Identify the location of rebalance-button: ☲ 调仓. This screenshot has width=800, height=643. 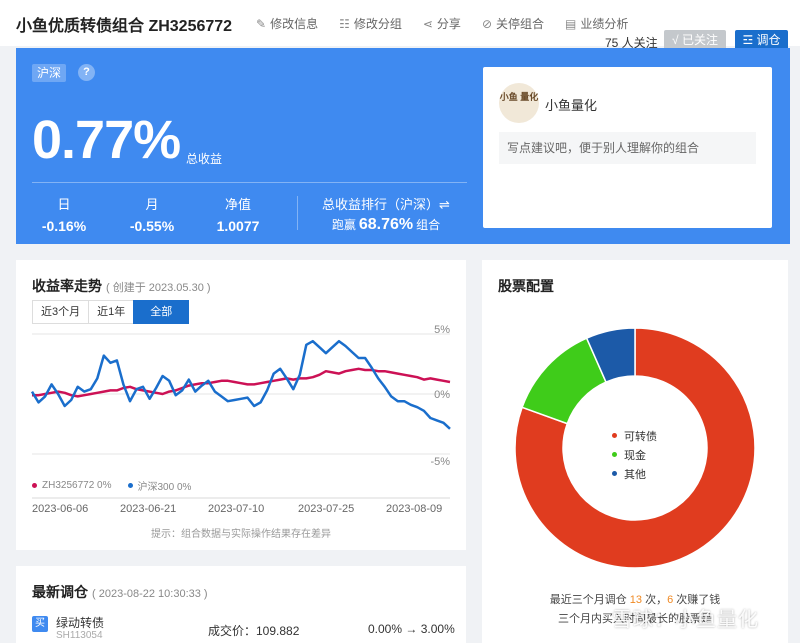
(761, 40).